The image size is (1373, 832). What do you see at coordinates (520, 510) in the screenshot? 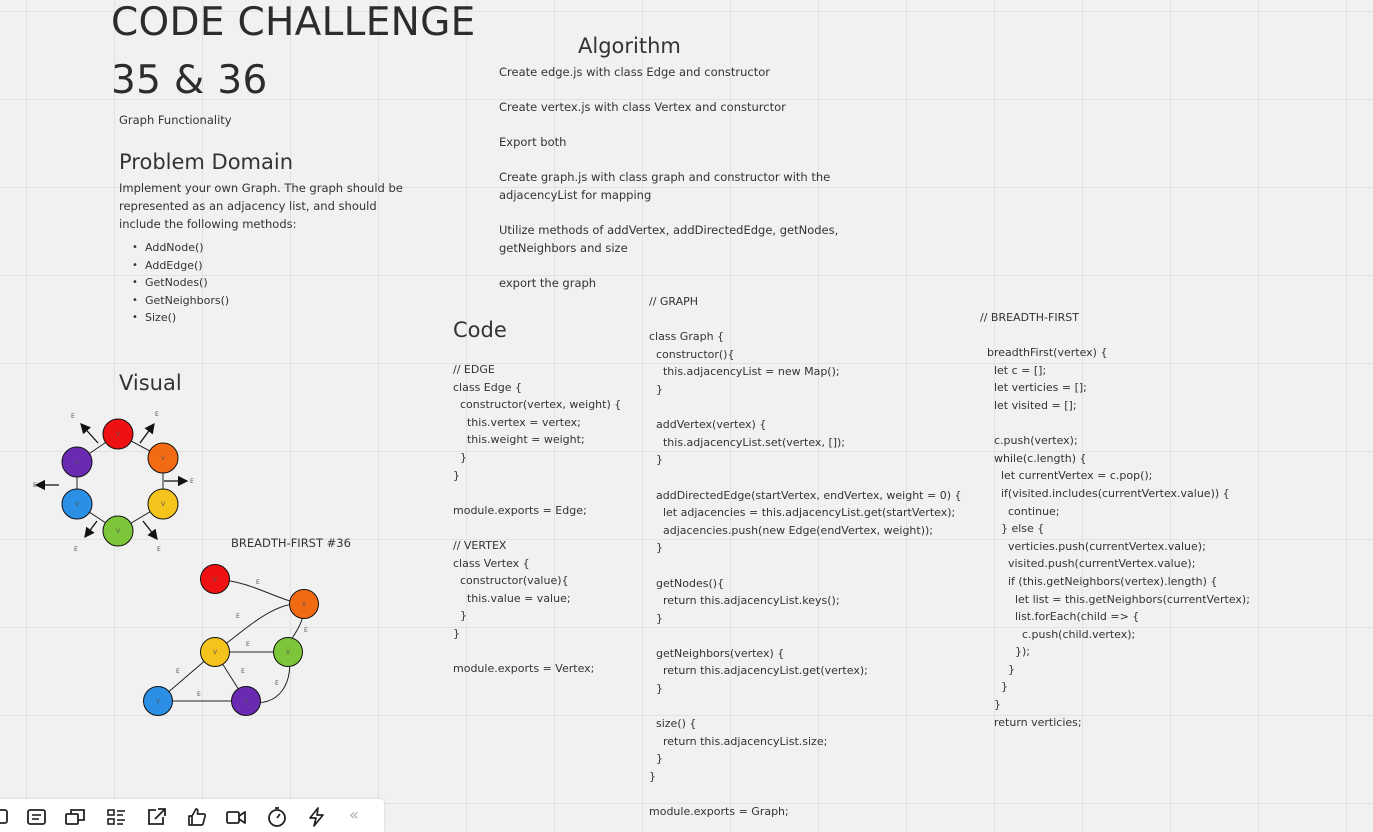
I see `code-line: module.exports = Edge;` at bounding box center [520, 510].